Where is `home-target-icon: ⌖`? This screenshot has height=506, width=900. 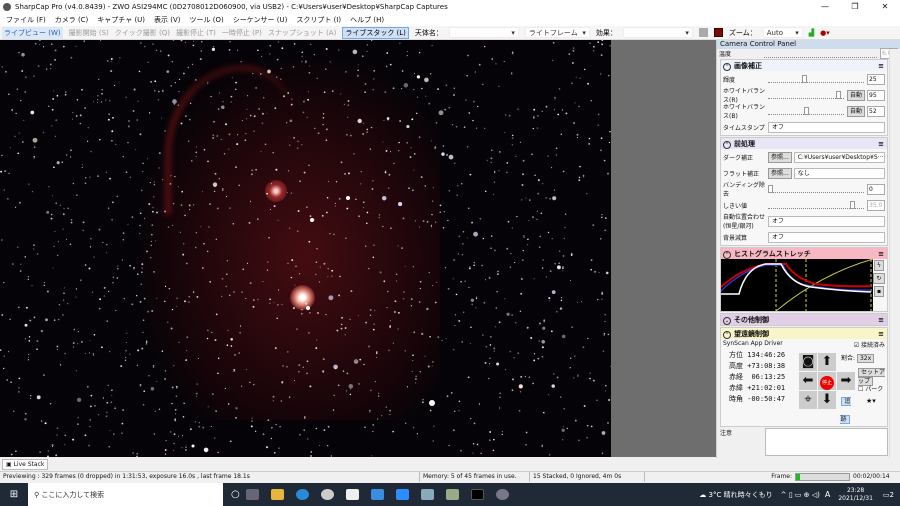
home-target-icon: ⌖ is located at coordinates (808, 400).